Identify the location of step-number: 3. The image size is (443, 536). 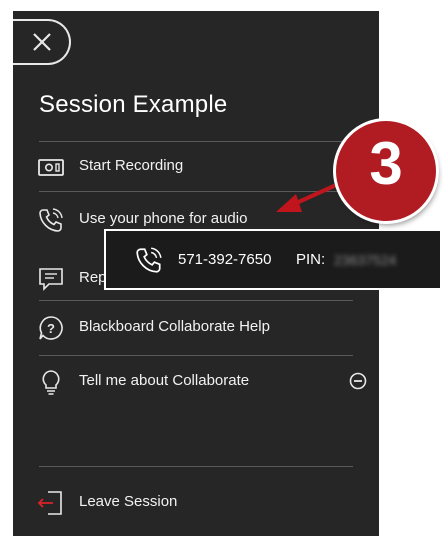
(386, 163).